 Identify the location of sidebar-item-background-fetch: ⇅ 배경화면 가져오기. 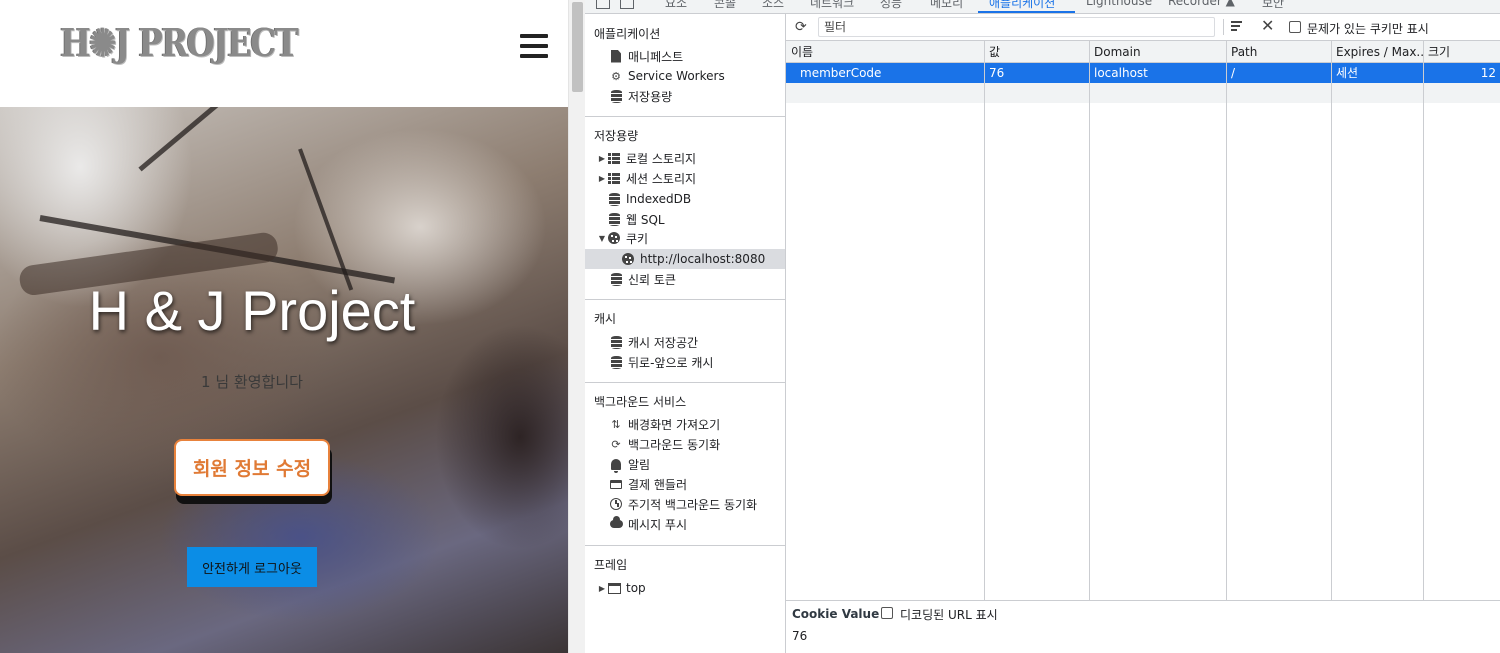
(685, 424).